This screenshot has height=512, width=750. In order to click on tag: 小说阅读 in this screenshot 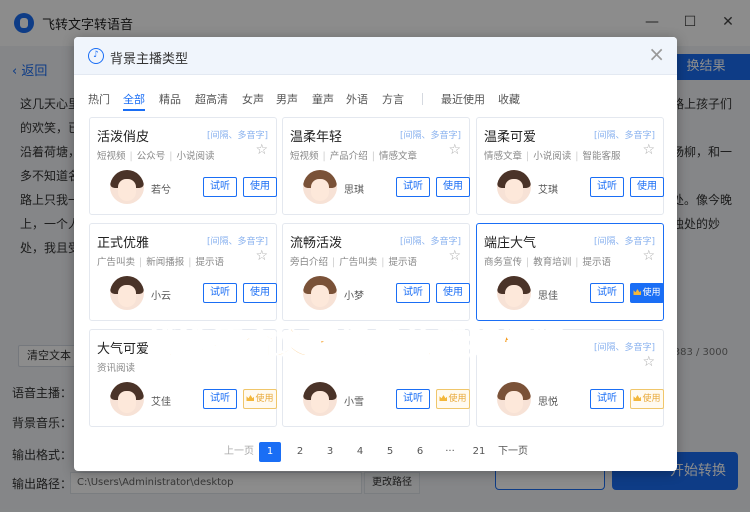, I will do `click(195, 156)`.